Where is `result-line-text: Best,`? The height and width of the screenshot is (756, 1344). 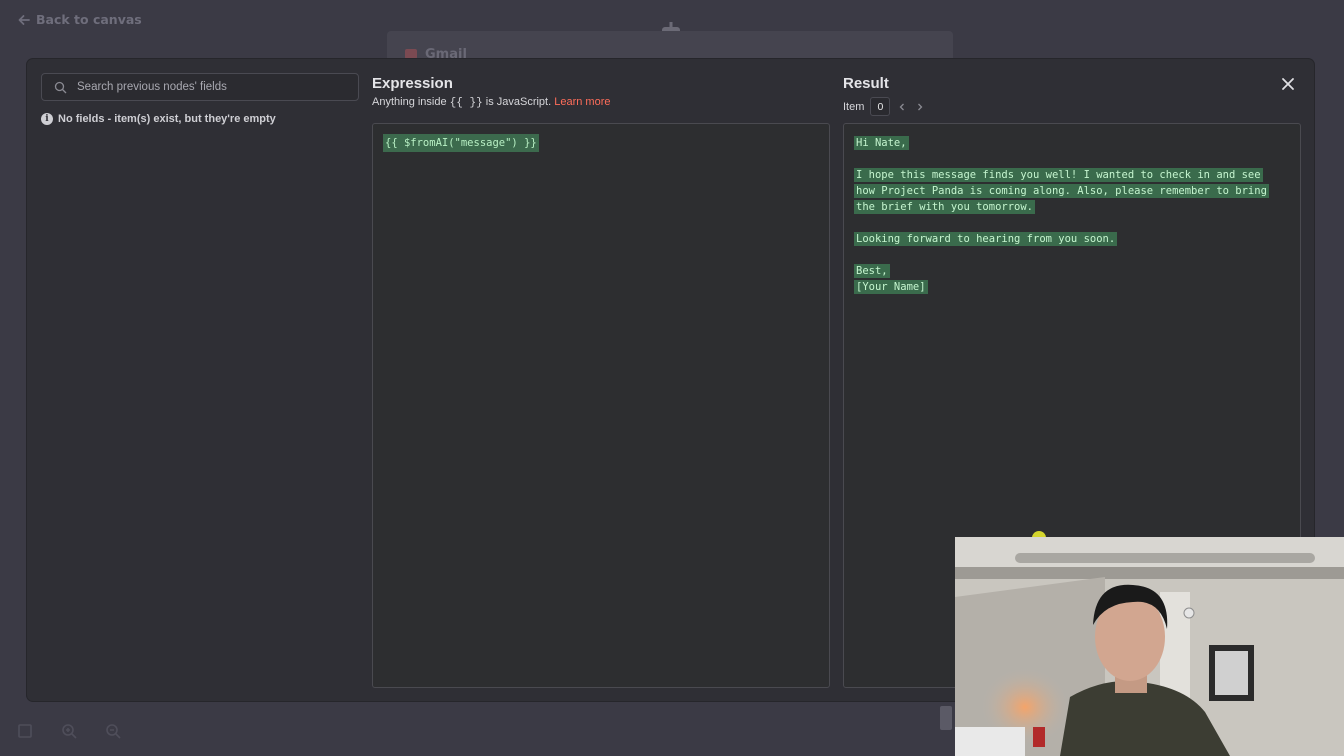 result-line-text: Best, is located at coordinates (872, 271).